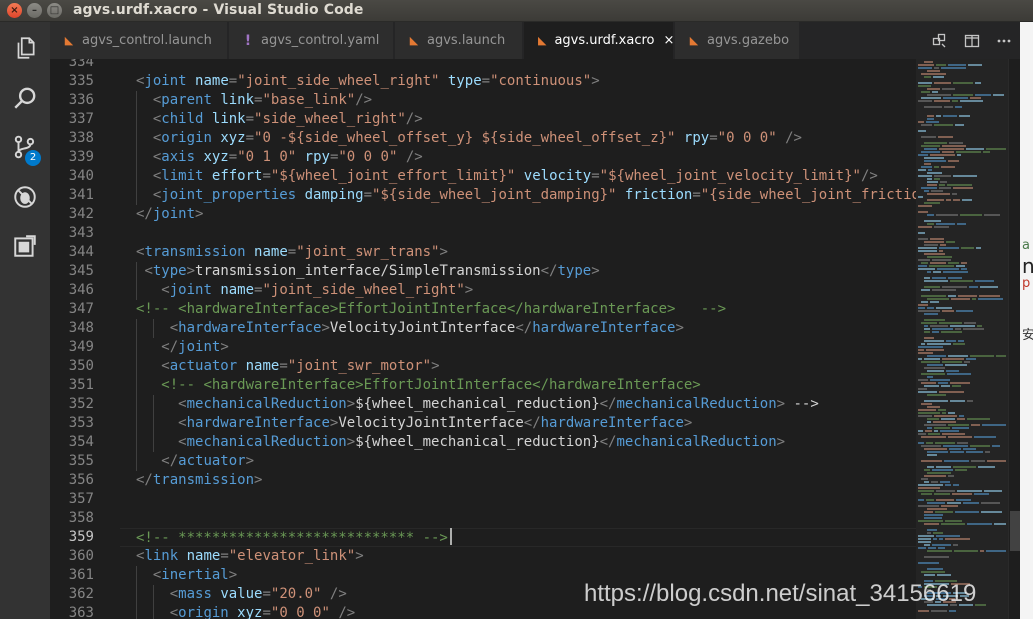 This screenshot has width=1033, height=619. Describe the element at coordinates (1014, 339) in the screenshot. I see `vertical-scrollbar` at that location.